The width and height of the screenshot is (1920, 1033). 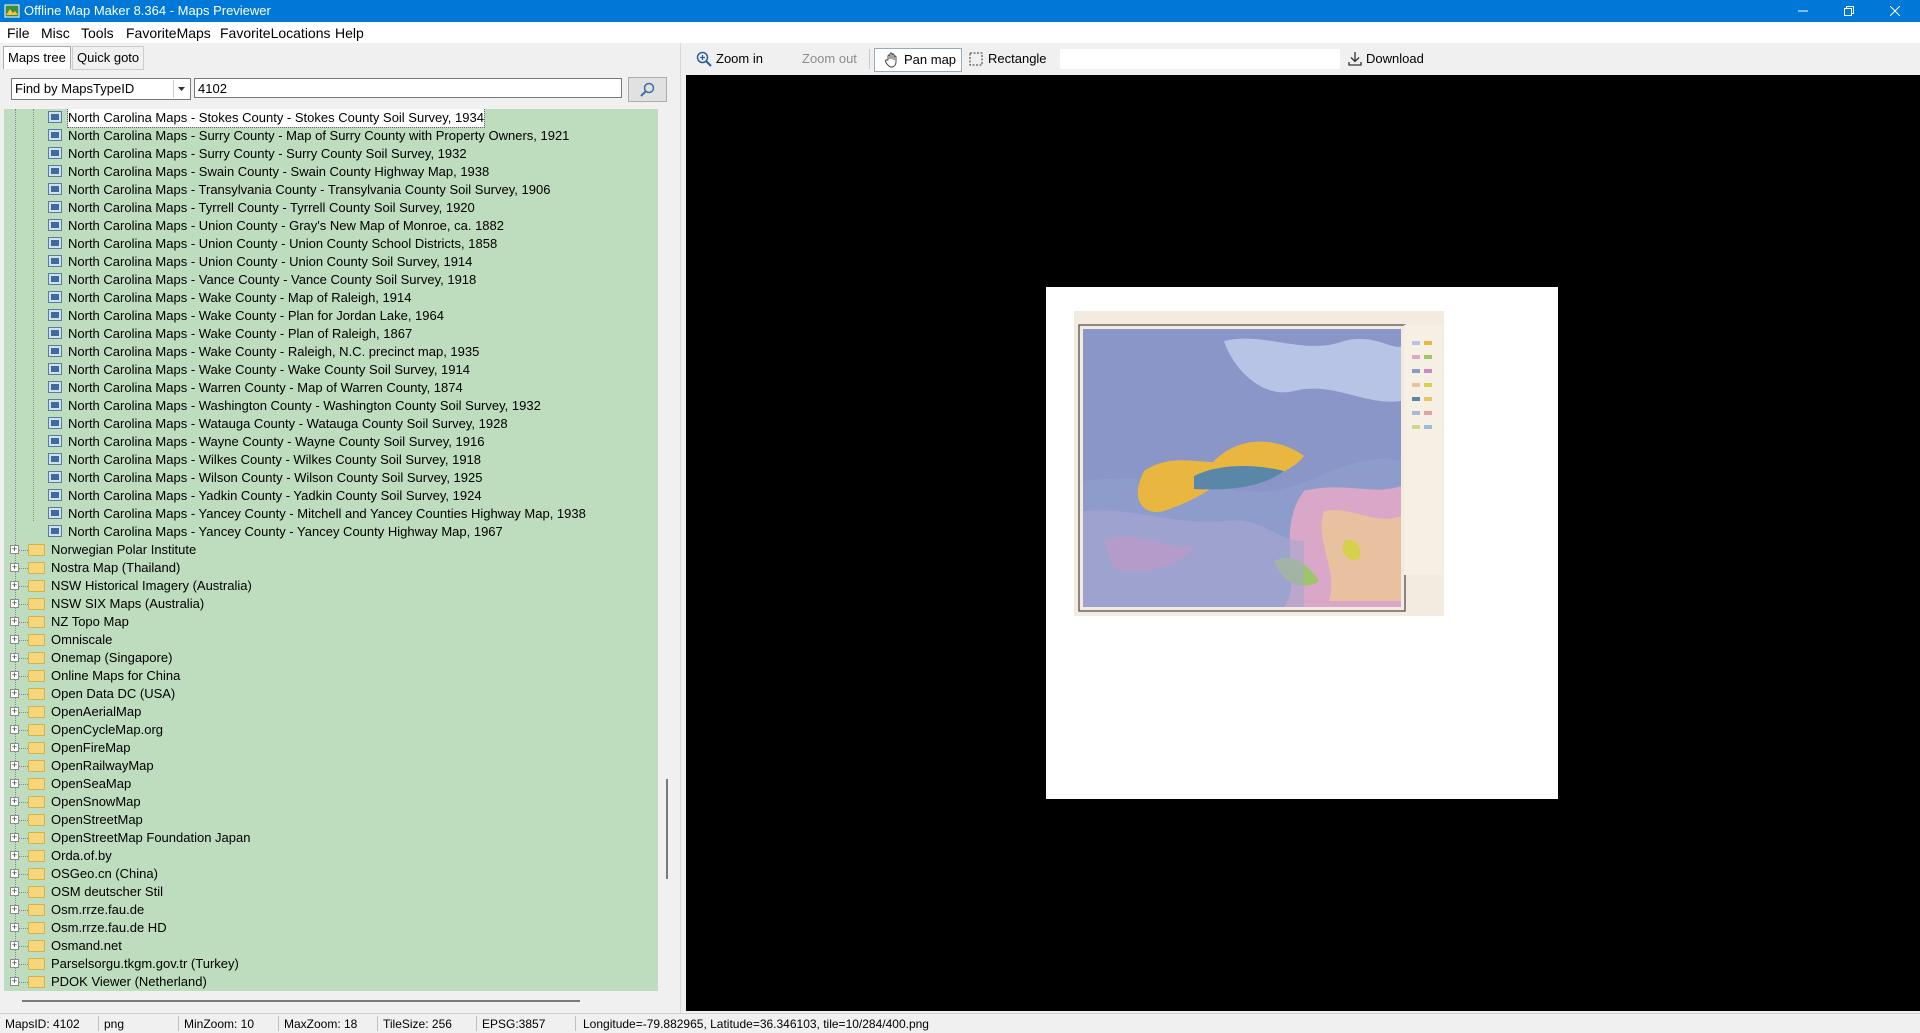 I want to click on tree-folder: + OSGeo.cn (China), so click(x=331, y=874).